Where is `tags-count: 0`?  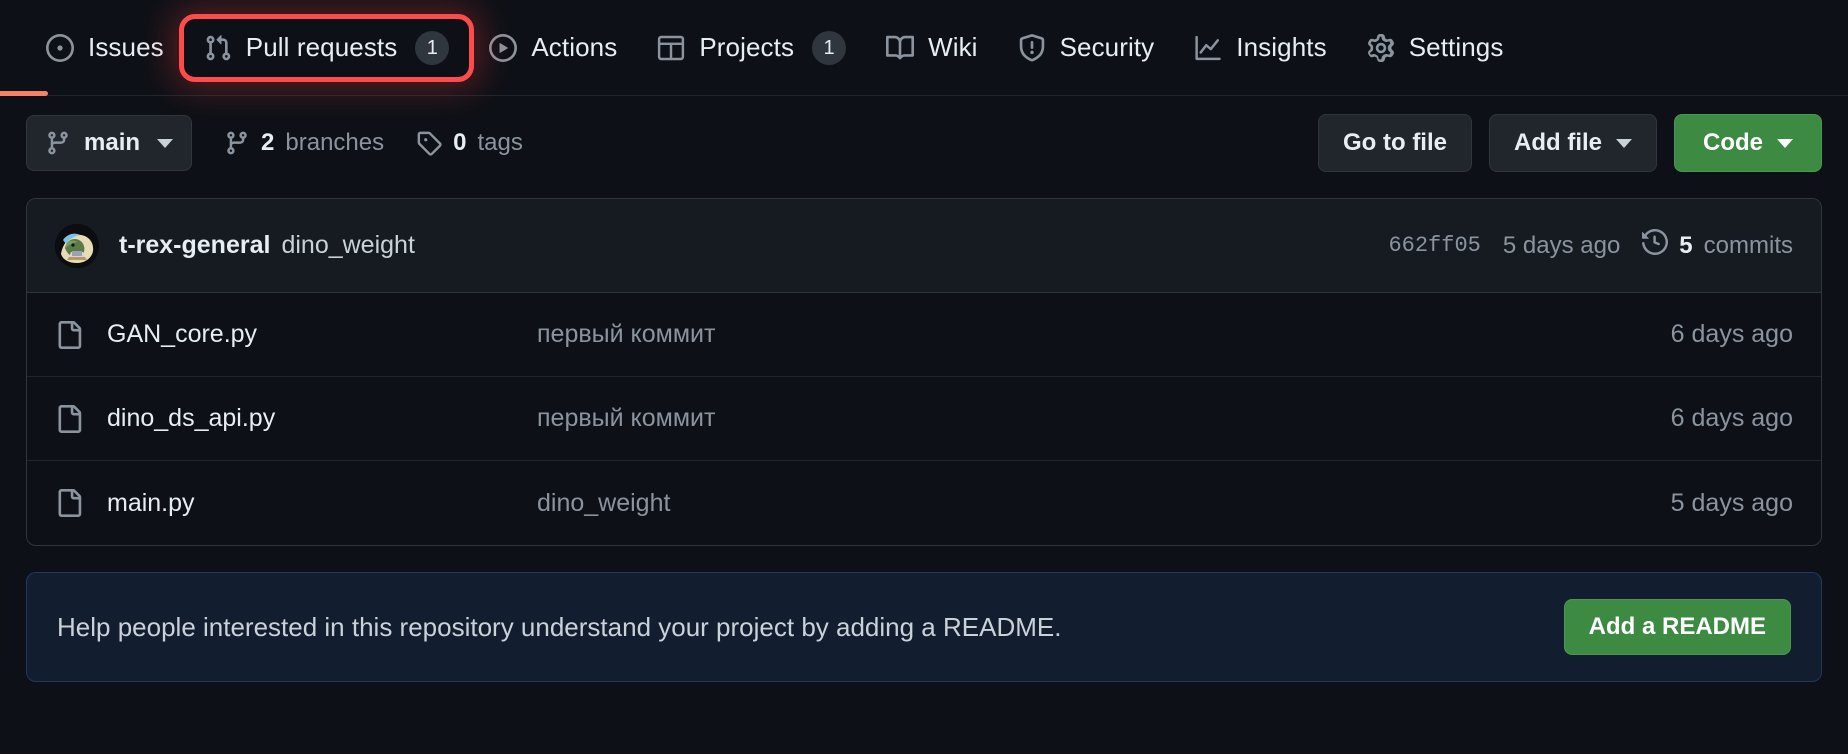
tags-count: 0 is located at coordinates (460, 142).